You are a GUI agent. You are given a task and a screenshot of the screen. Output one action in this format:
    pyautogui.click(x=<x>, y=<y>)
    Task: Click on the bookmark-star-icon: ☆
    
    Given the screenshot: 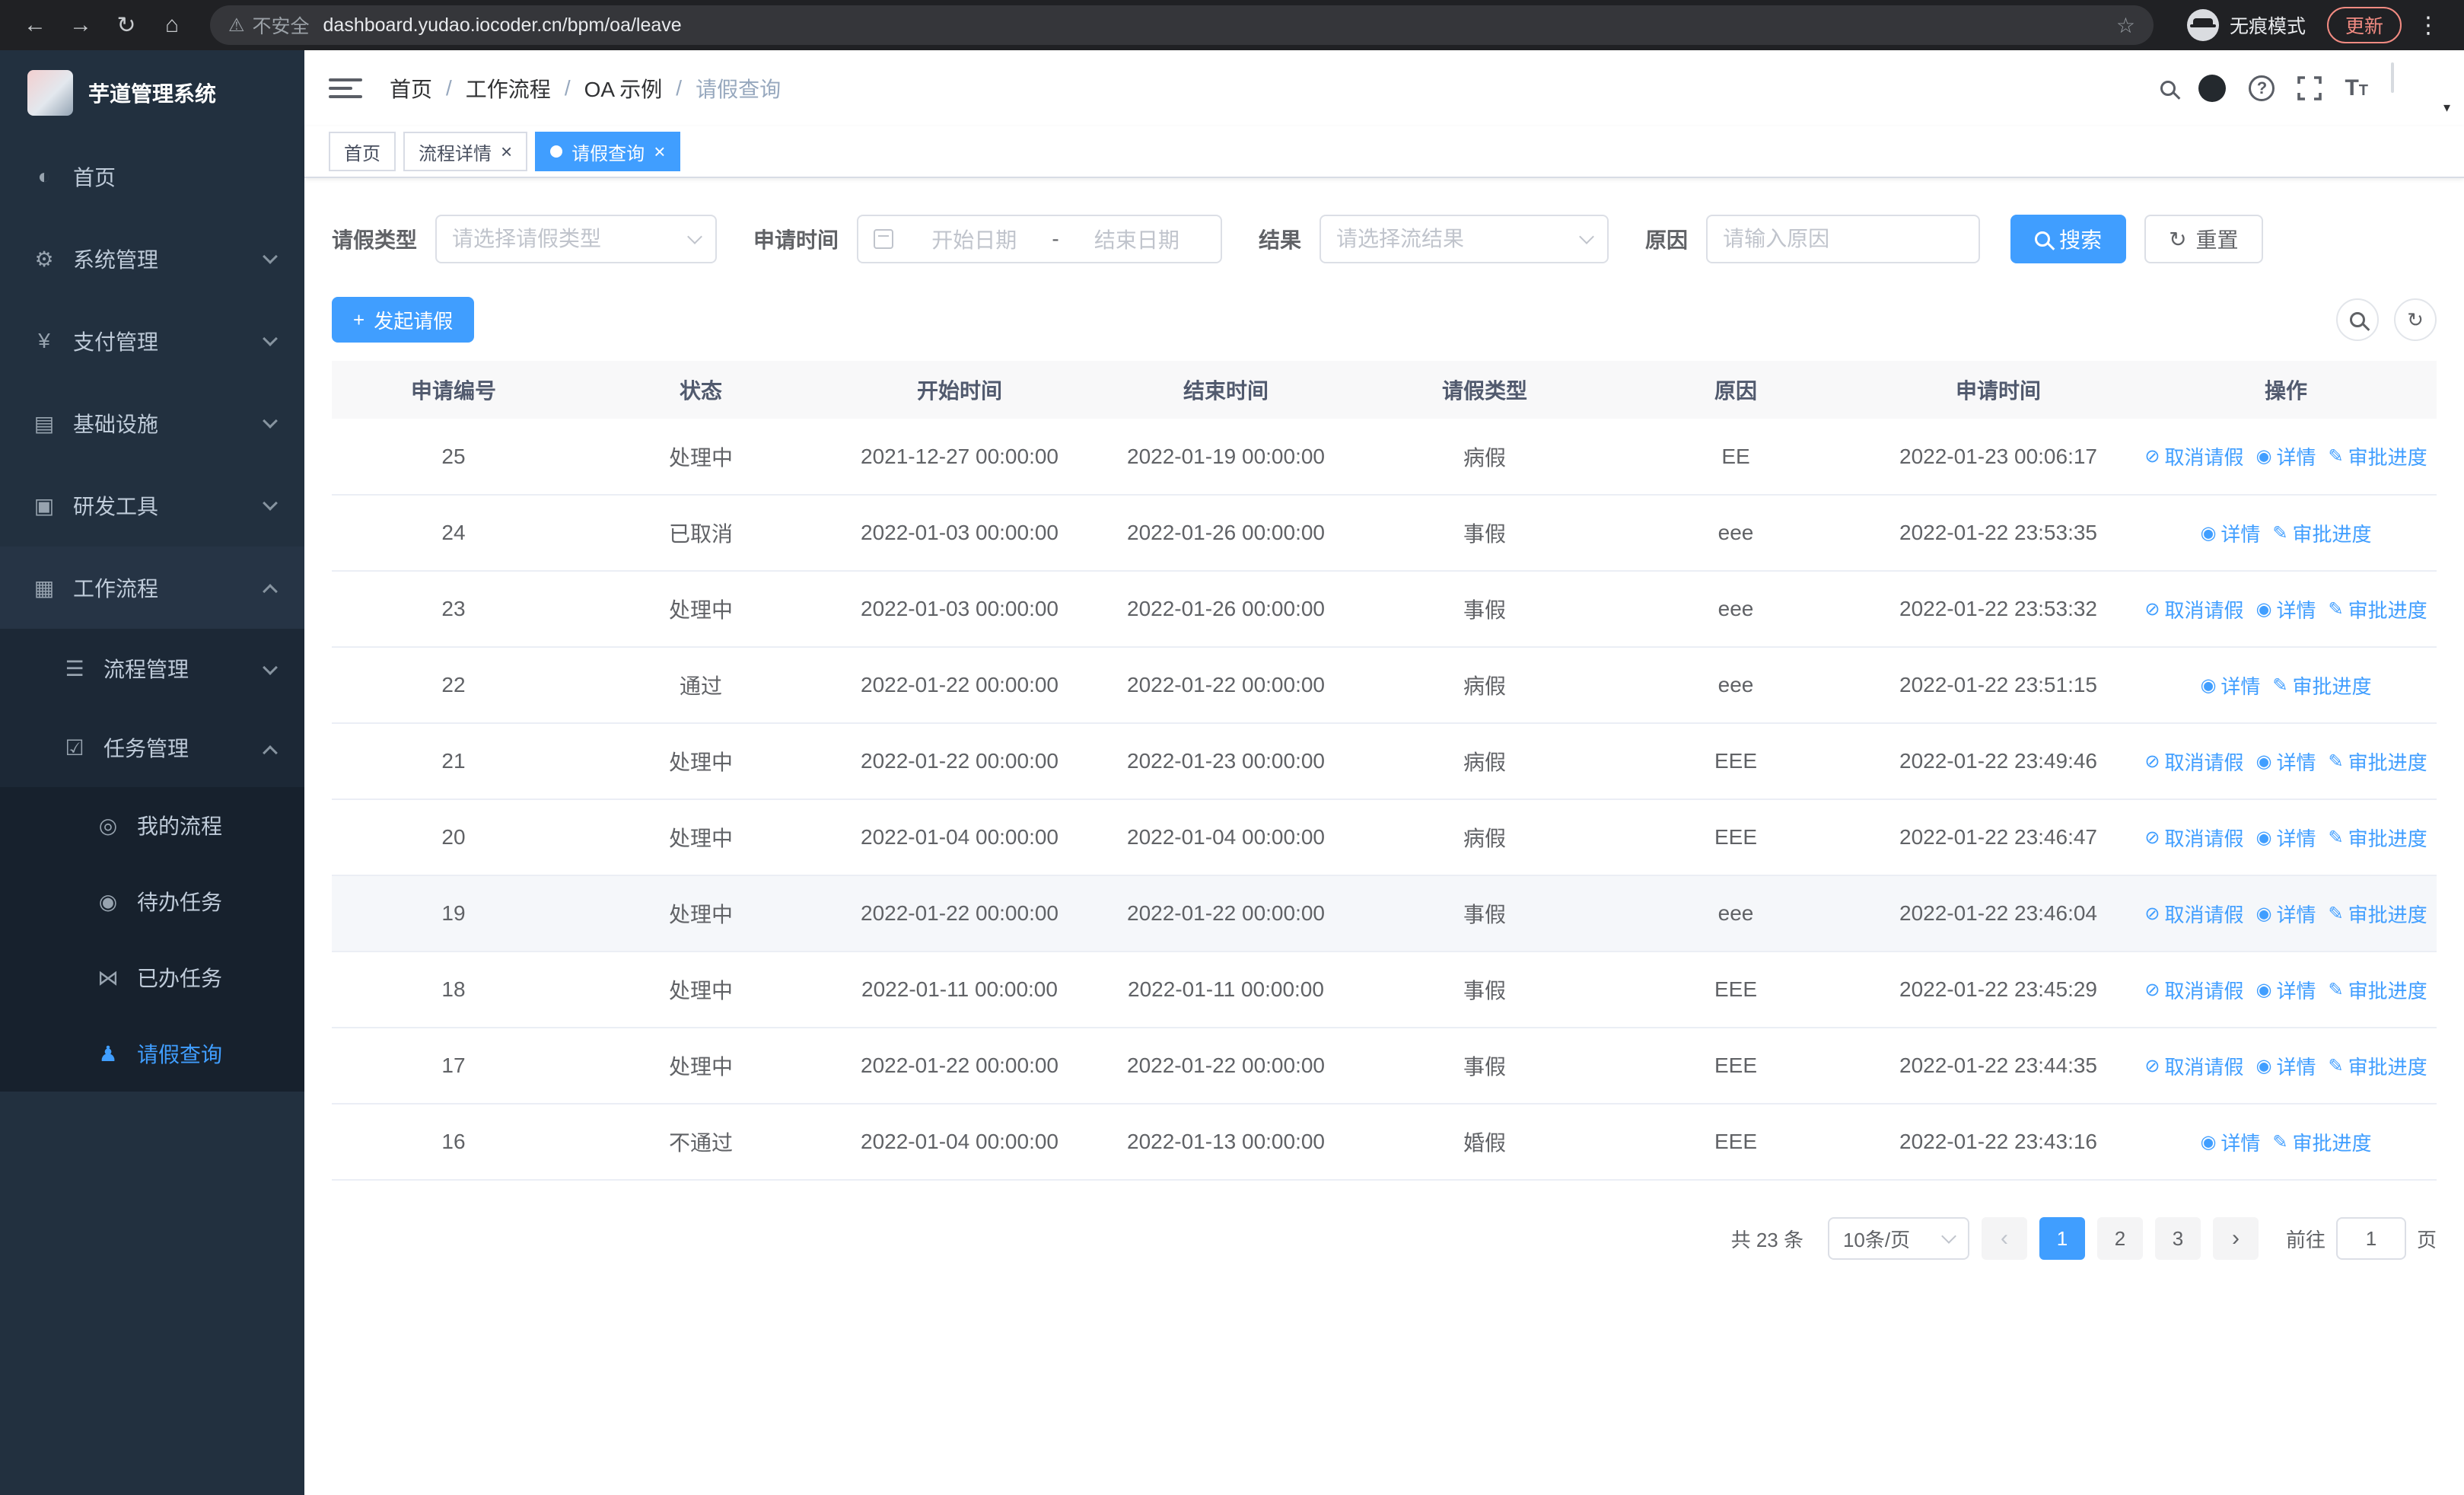 What is the action you would take?
    pyautogui.click(x=2125, y=26)
    